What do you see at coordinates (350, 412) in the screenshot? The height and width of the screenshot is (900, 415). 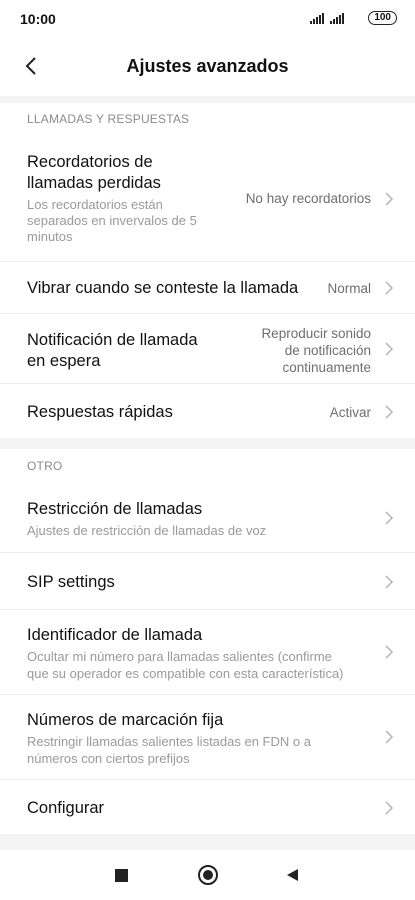 I see `row-value: Activar` at bounding box center [350, 412].